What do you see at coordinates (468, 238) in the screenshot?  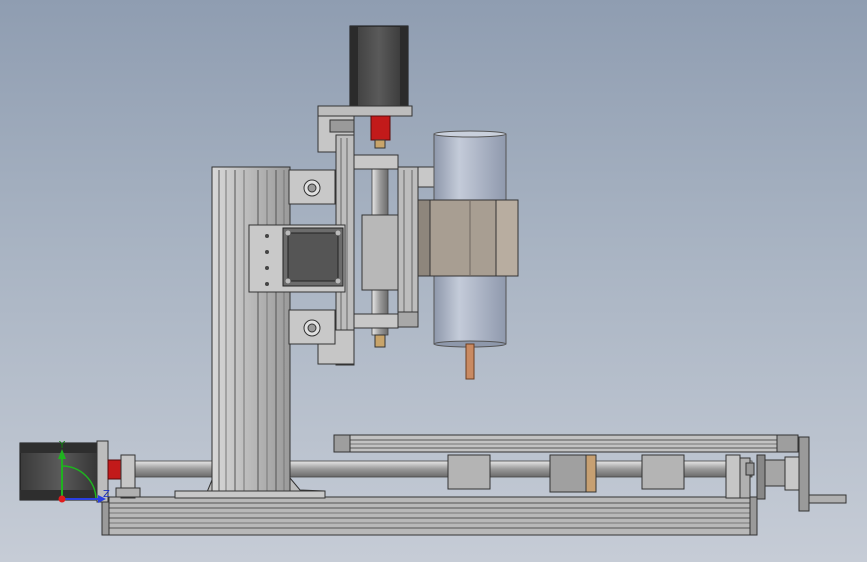 I see `spindle-clamp` at bounding box center [468, 238].